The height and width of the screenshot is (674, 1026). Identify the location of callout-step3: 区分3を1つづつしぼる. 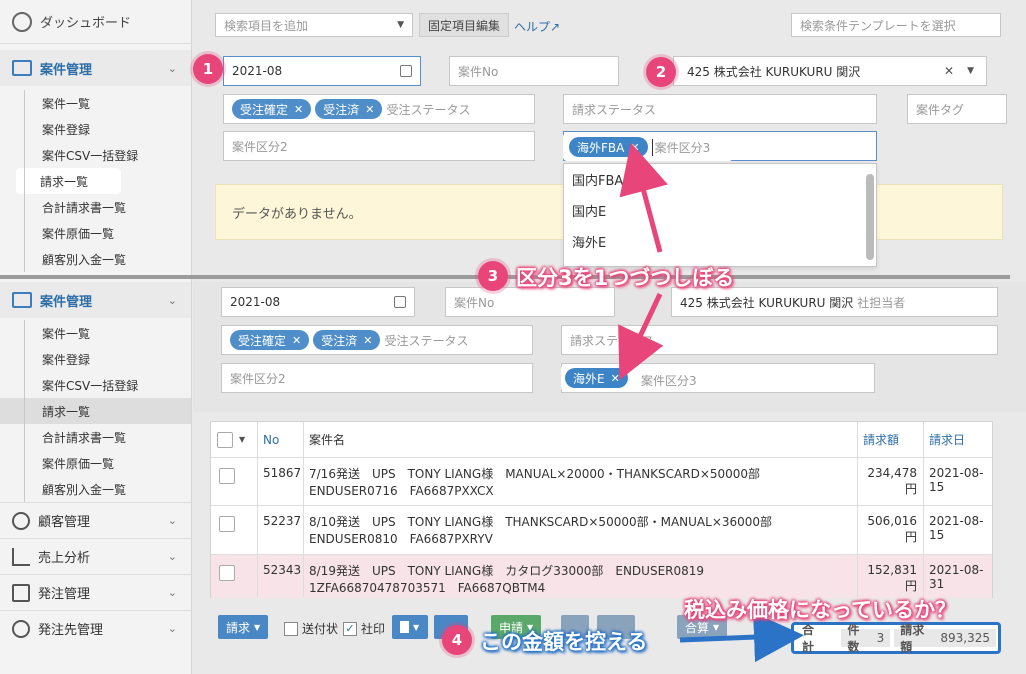
(625, 278).